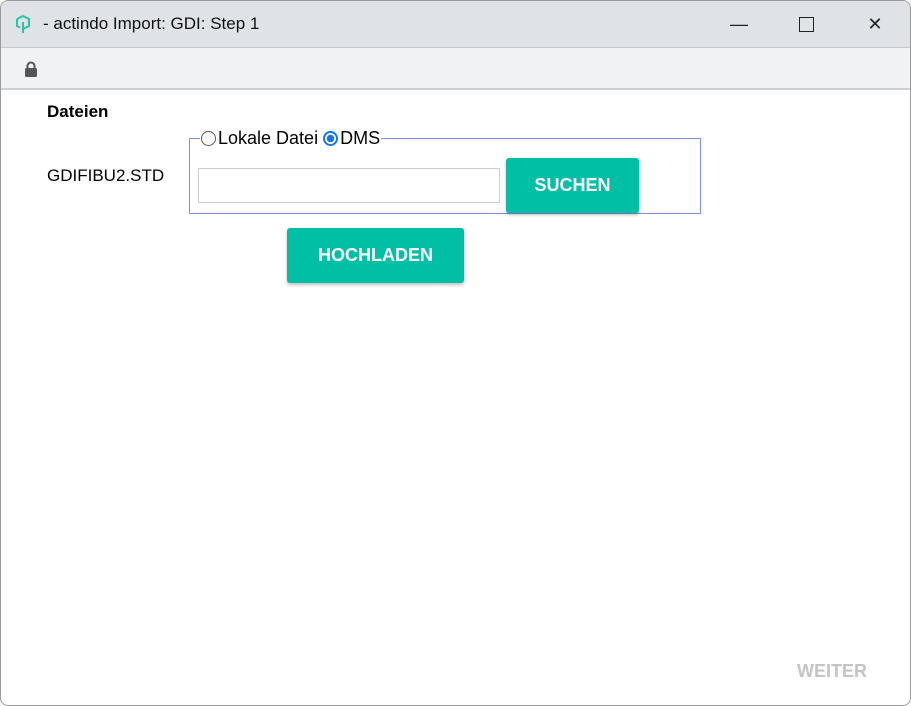  What do you see at coordinates (268, 138) in the screenshot?
I see `radio-local-file-label: Lokale Datei` at bounding box center [268, 138].